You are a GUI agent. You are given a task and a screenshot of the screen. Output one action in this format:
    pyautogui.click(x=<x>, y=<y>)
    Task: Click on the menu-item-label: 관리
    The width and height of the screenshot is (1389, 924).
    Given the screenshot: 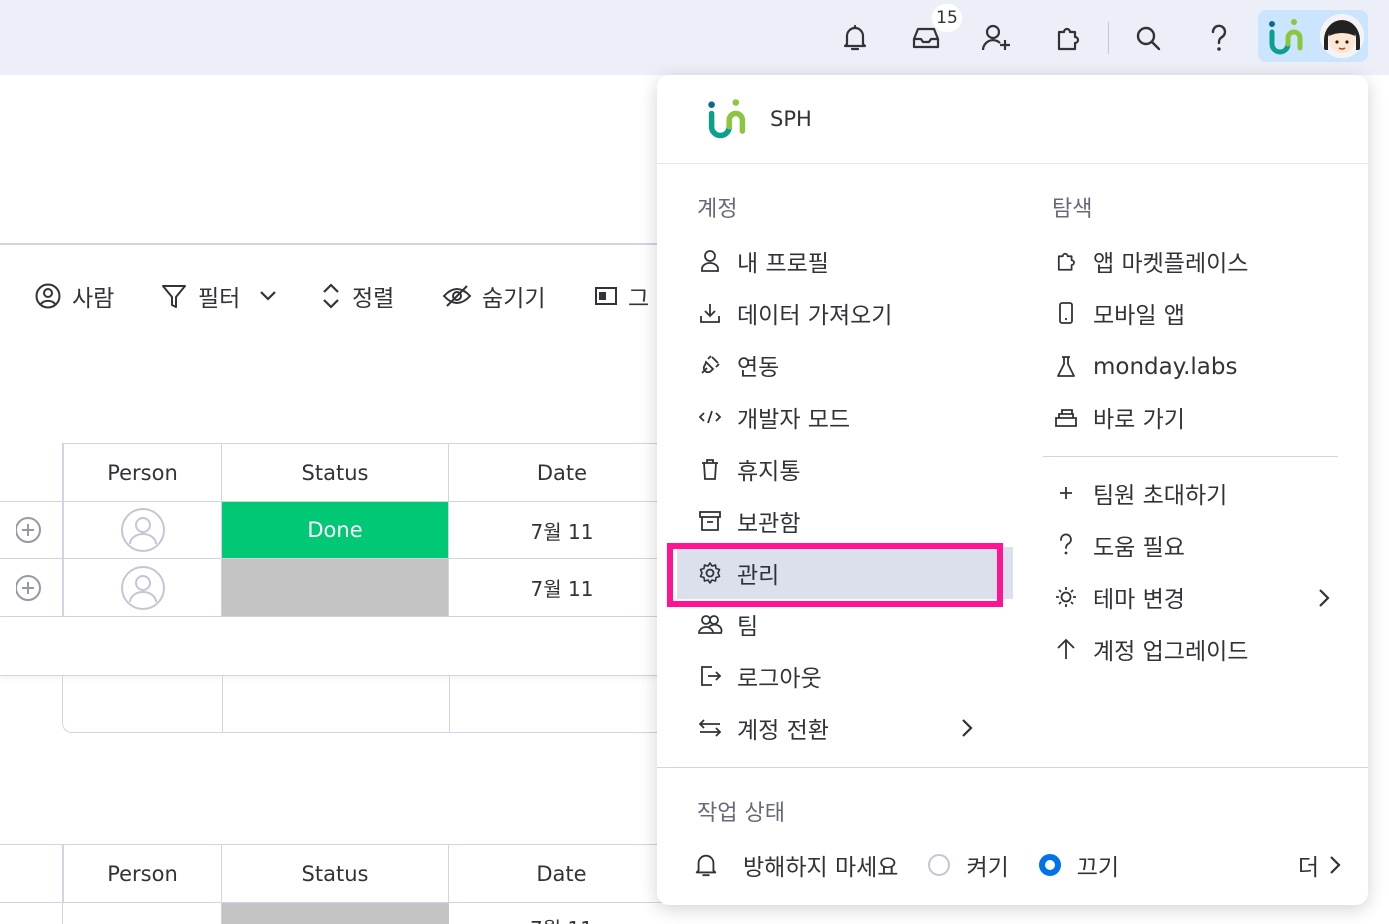 What is the action you would take?
    pyautogui.click(x=758, y=576)
    